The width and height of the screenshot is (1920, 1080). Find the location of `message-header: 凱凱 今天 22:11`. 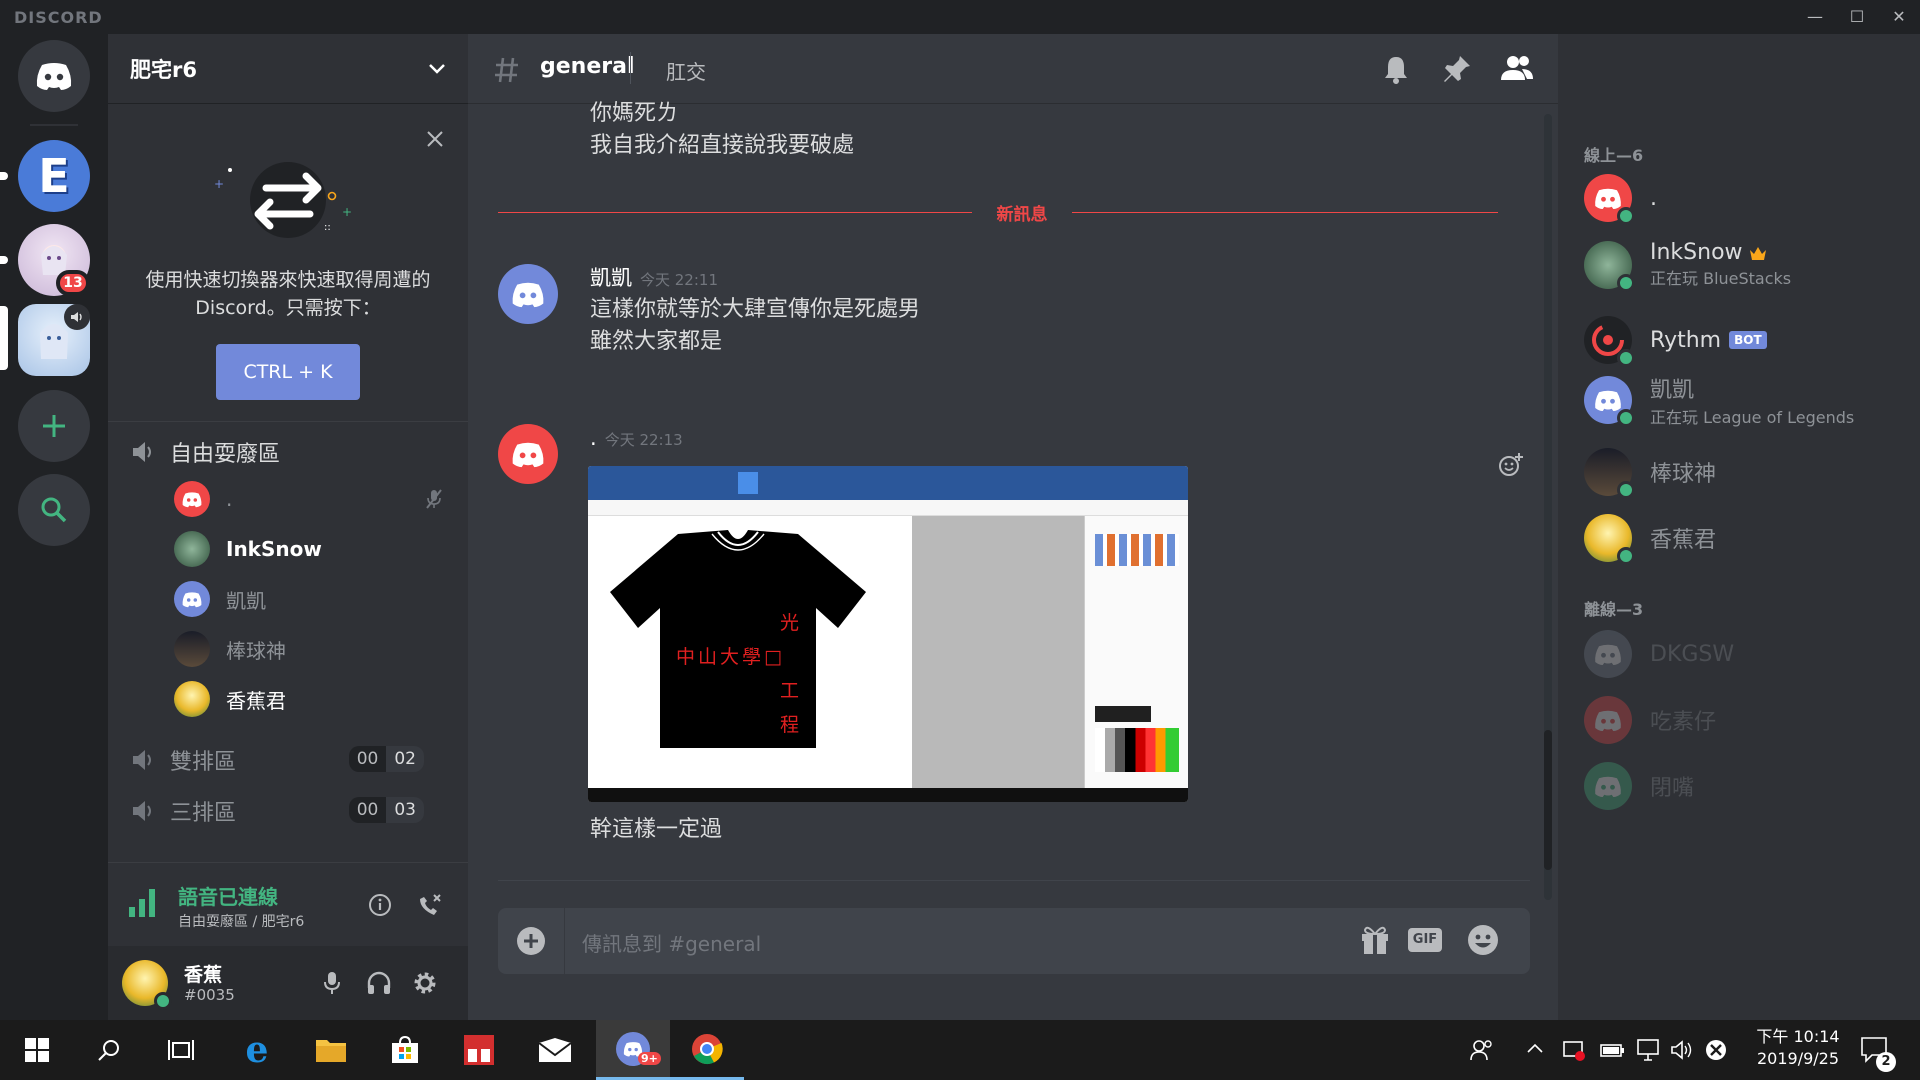

message-header: 凱凱 今天 22:11 is located at coordinates (654, 279).